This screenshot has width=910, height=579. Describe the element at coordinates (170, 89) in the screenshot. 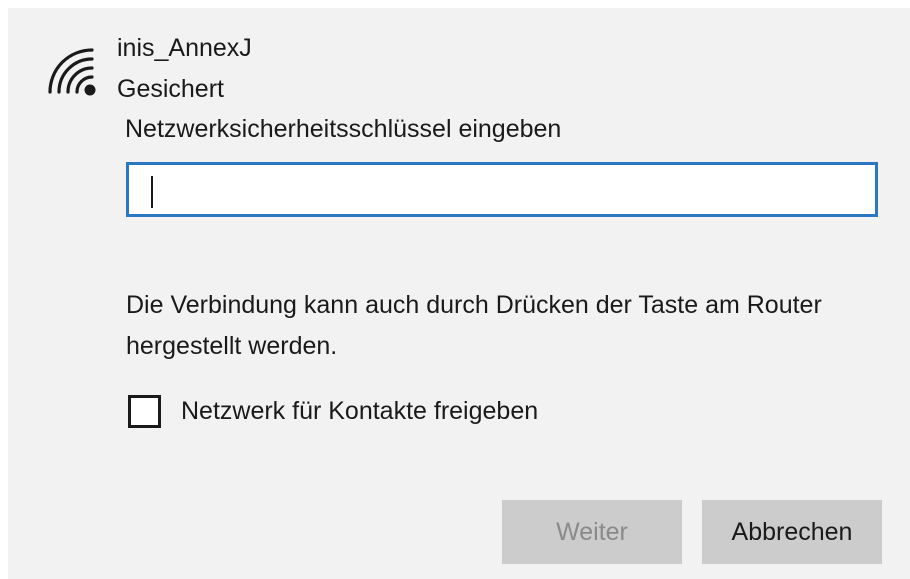

I see `network-security-status: Gesichert` at that location.